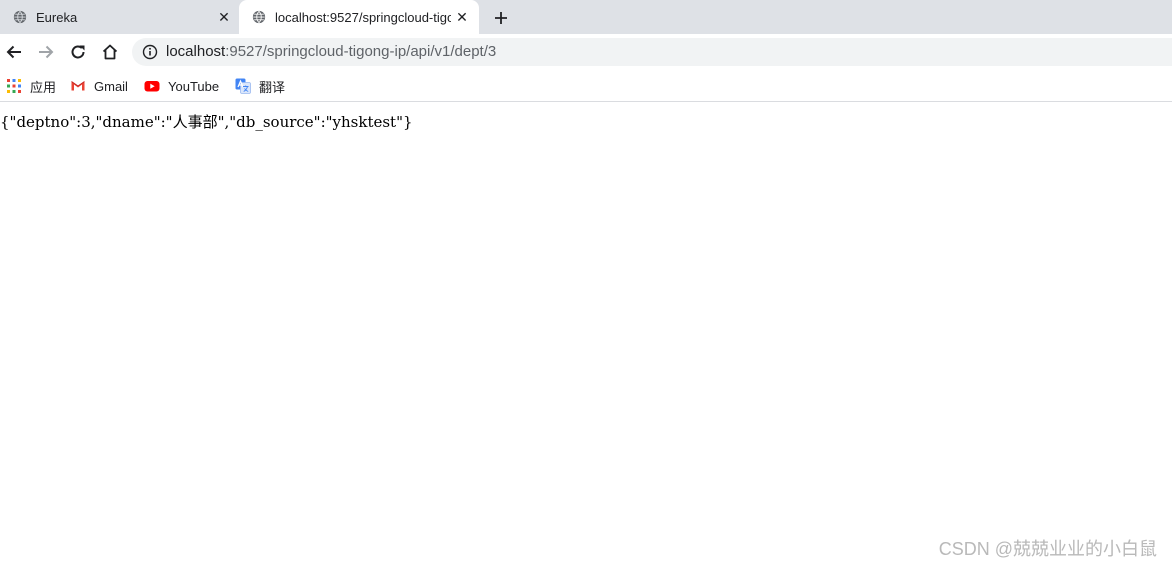  Describe the element at coordinates (196, 51) in the screenshot. I see `url-host: localhost` at that location.